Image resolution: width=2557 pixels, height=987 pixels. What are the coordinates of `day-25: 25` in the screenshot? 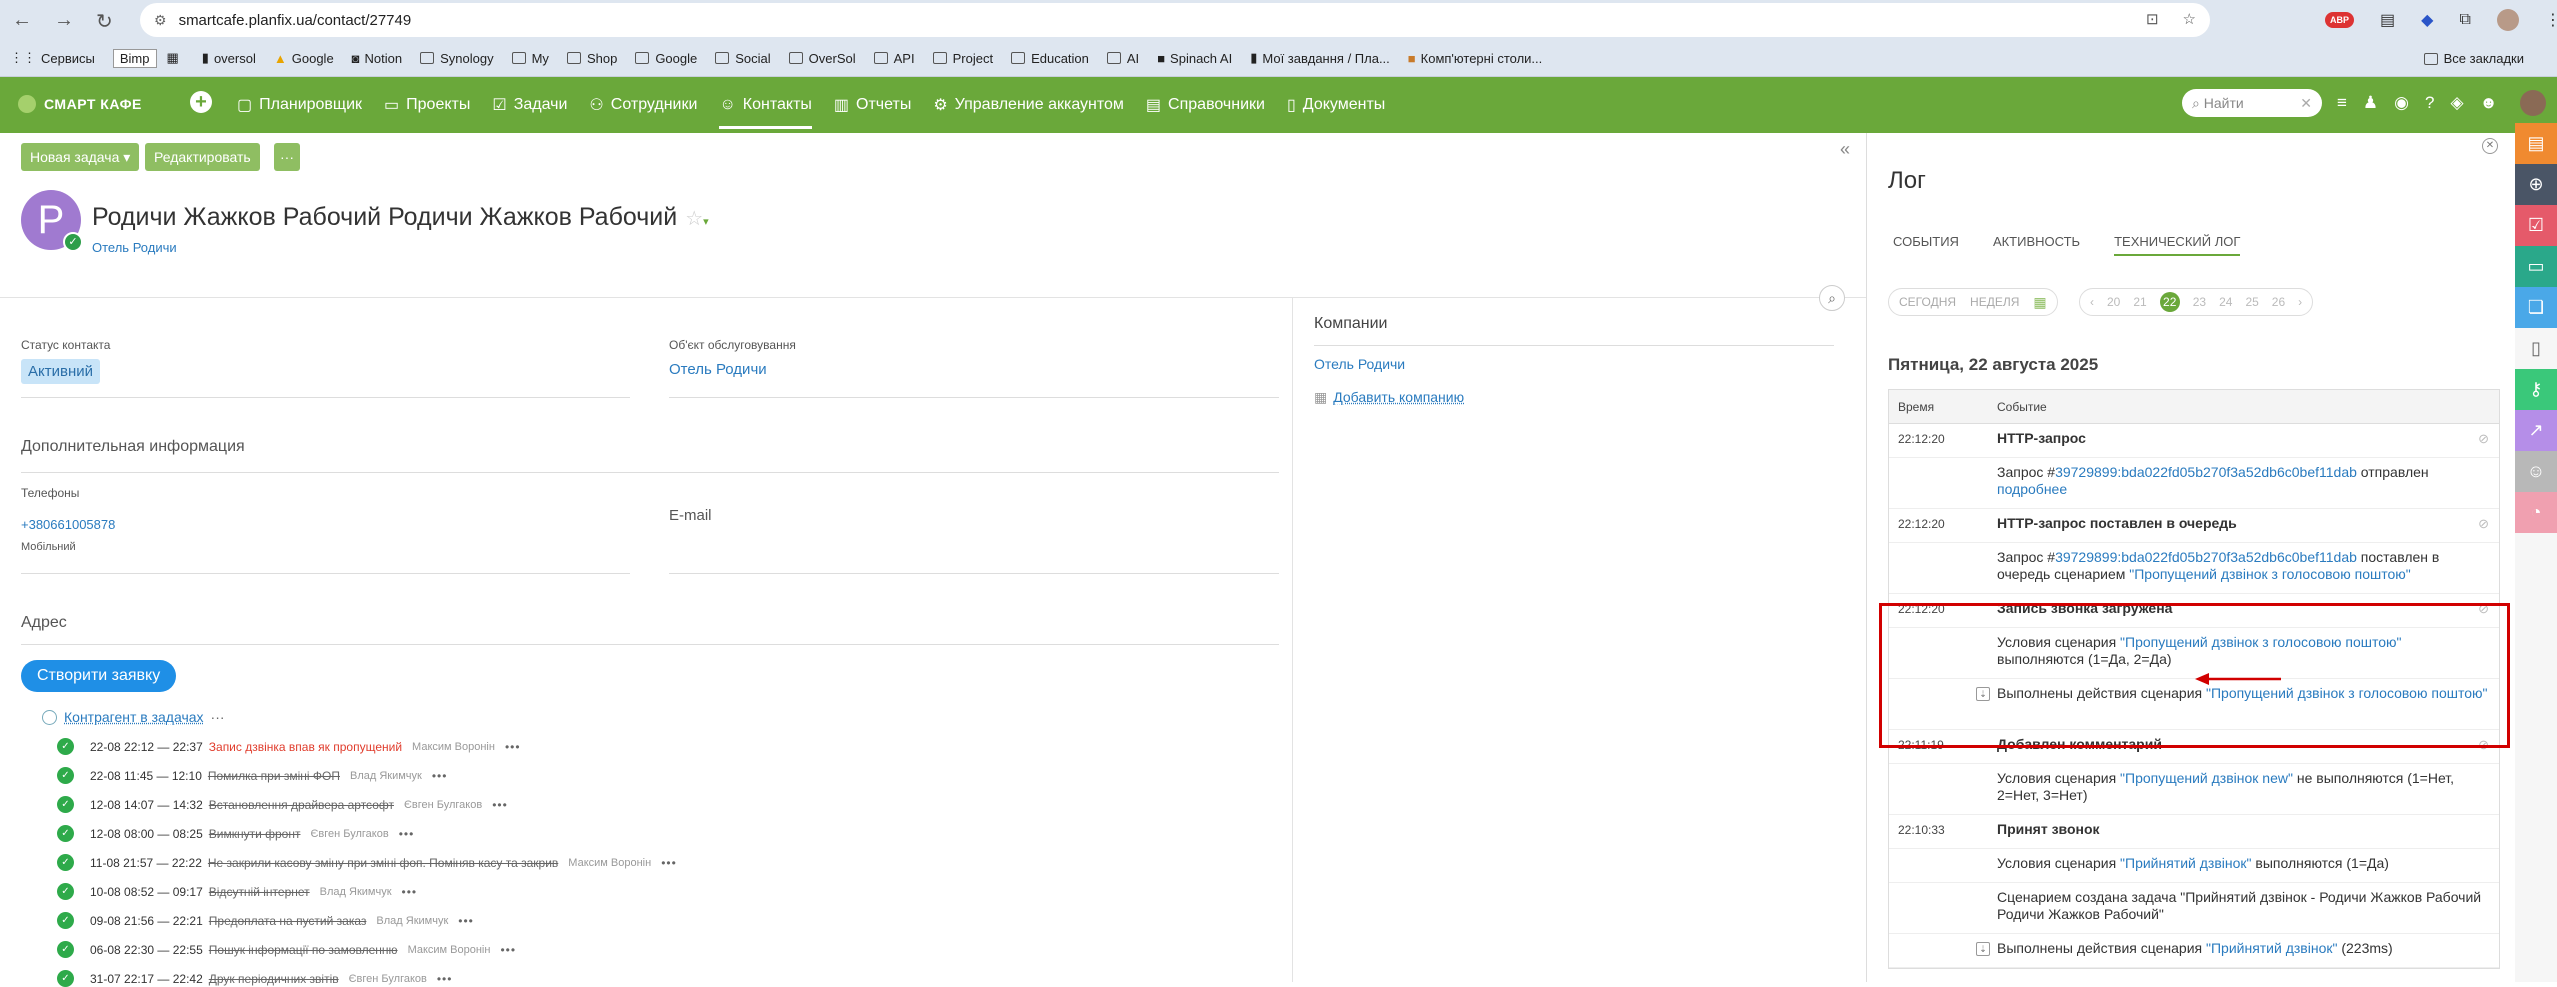 It's located at (2251, 302).